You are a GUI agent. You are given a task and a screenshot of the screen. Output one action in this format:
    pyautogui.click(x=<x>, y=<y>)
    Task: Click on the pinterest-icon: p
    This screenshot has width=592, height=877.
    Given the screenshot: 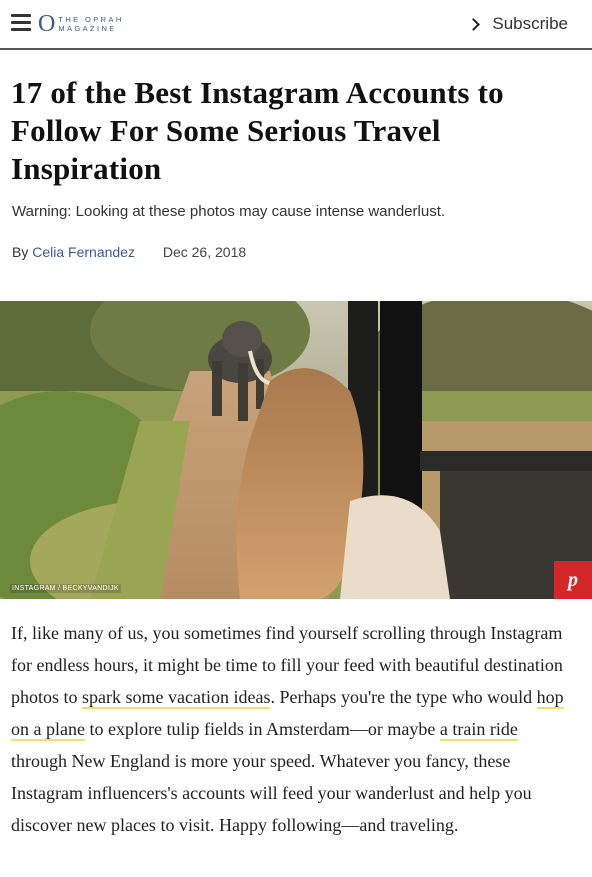 What is the action you would take?
    pyautogui.click(x=573, y=579)
    